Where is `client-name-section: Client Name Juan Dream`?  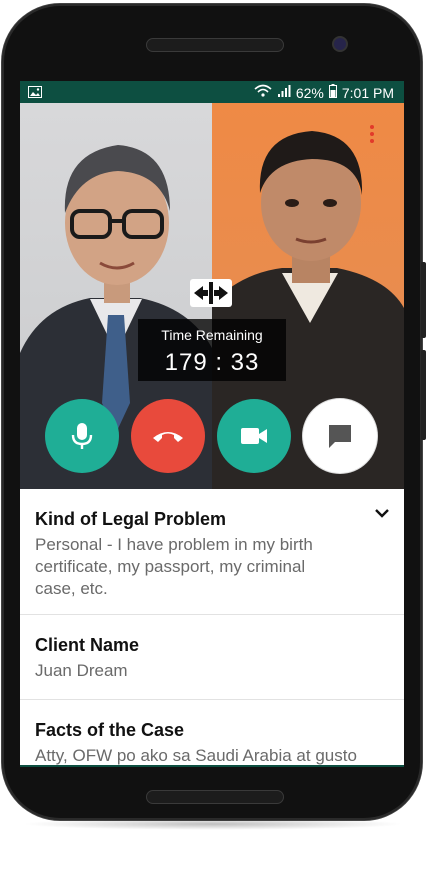 client-name-section: Client Name Juan Dream is located at coordinates (212, 657).